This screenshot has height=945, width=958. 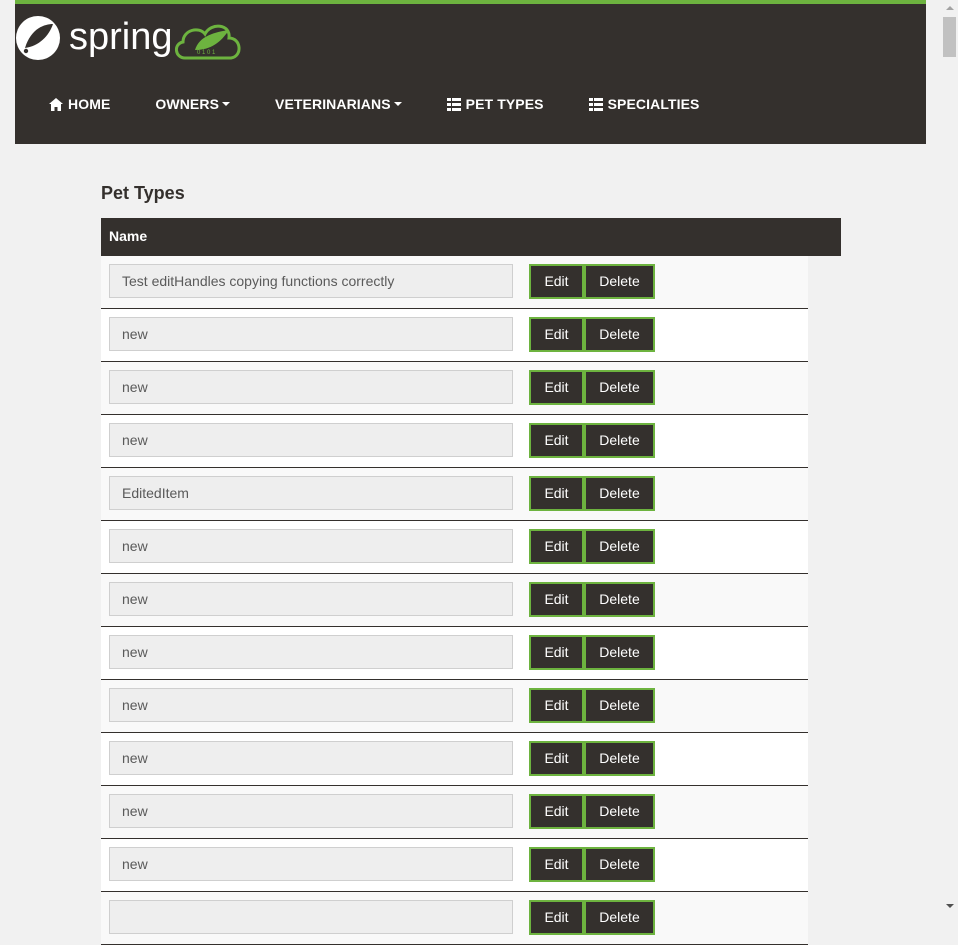 I want to click on nav-veterinarians-label: VETERINARIANS, so click(x=333, y=104).